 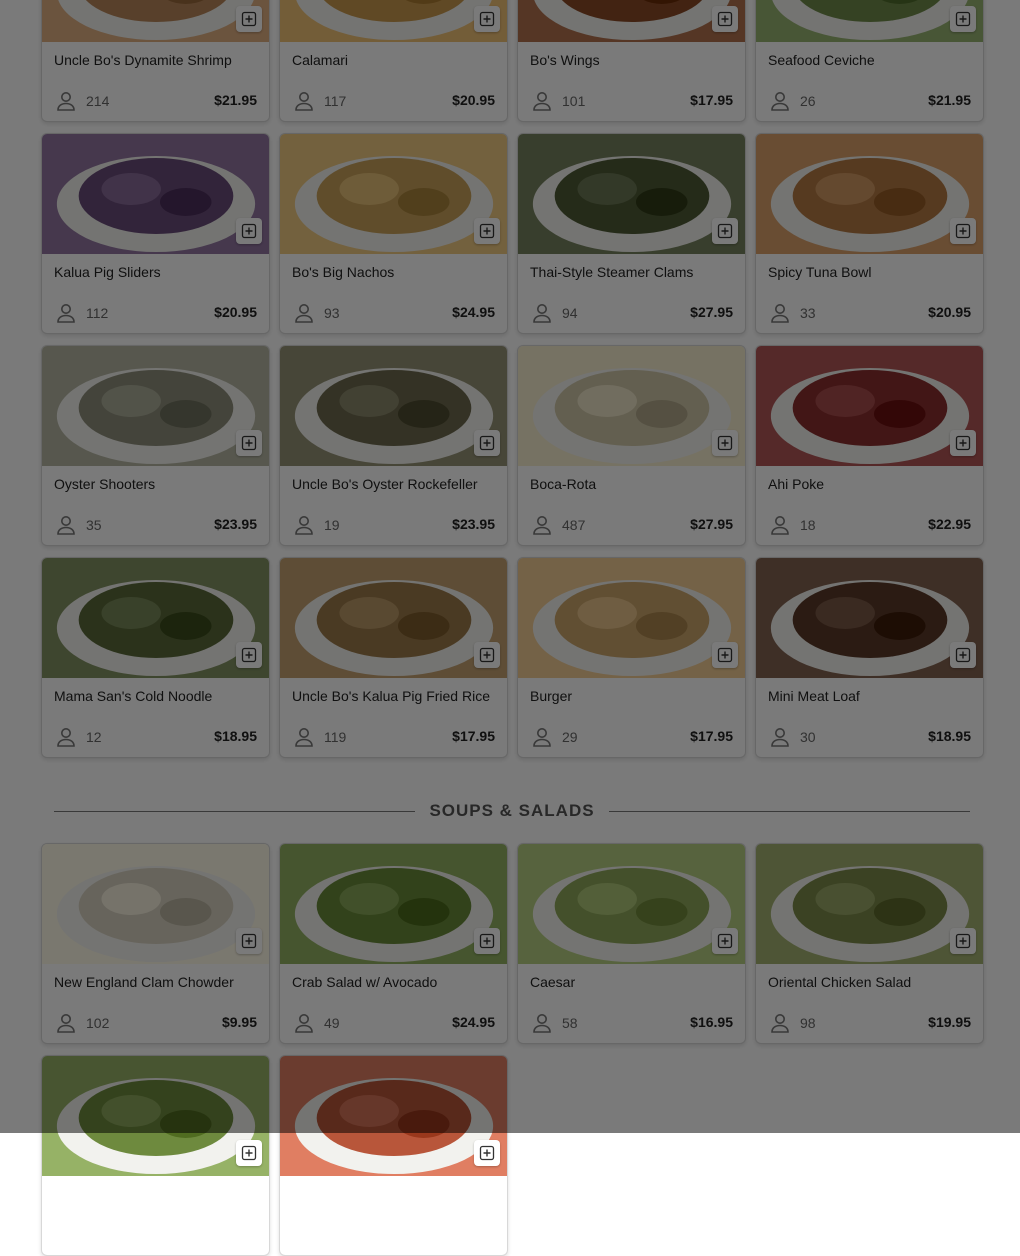 What do you see at coordinates (393, 445) in the screenshot?
I see `menu-item-card: Uncle Bo's Oyster Rockefeller 19 $23.95` at bounding box center [393, 445].